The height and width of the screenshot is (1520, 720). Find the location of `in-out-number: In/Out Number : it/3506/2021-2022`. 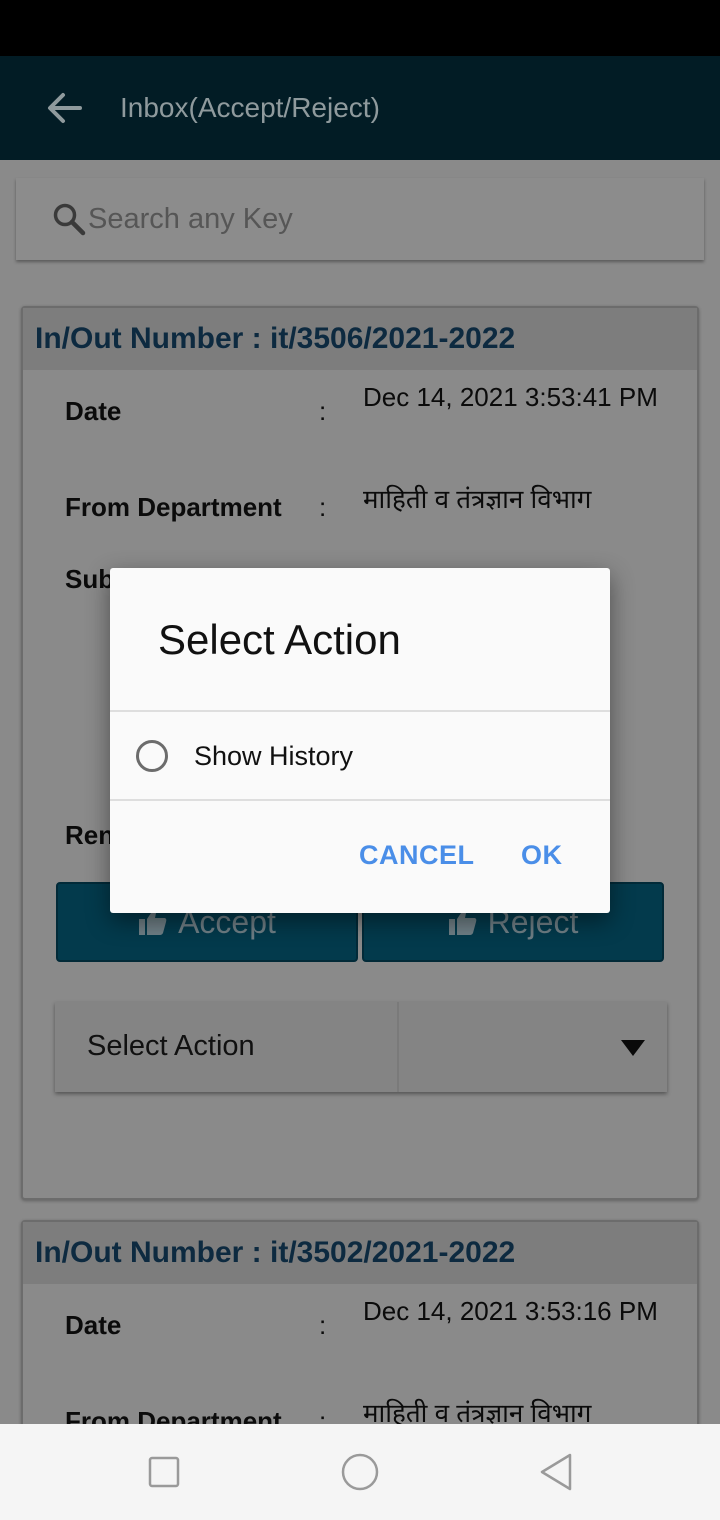

in-out-number: In/Out Number : it/3506/2021-2022 is located at coordinates (275, 338).